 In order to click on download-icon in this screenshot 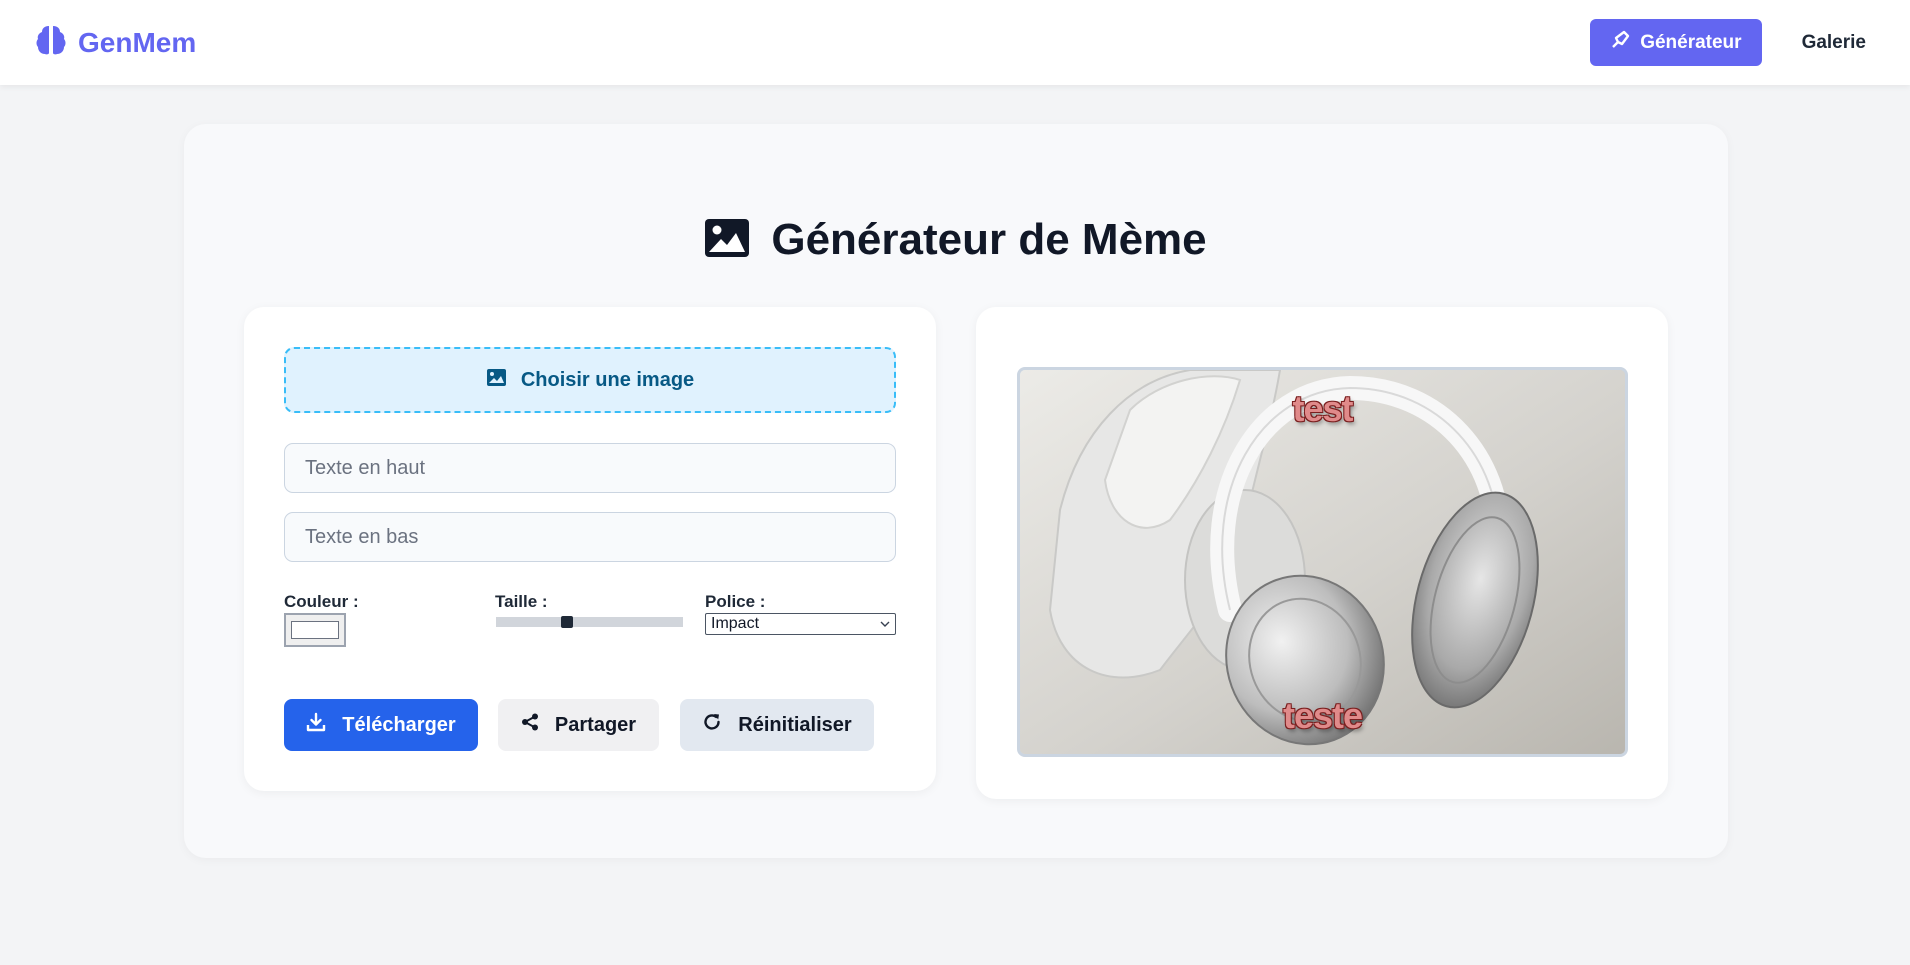, I will do `click(316, 725)`.